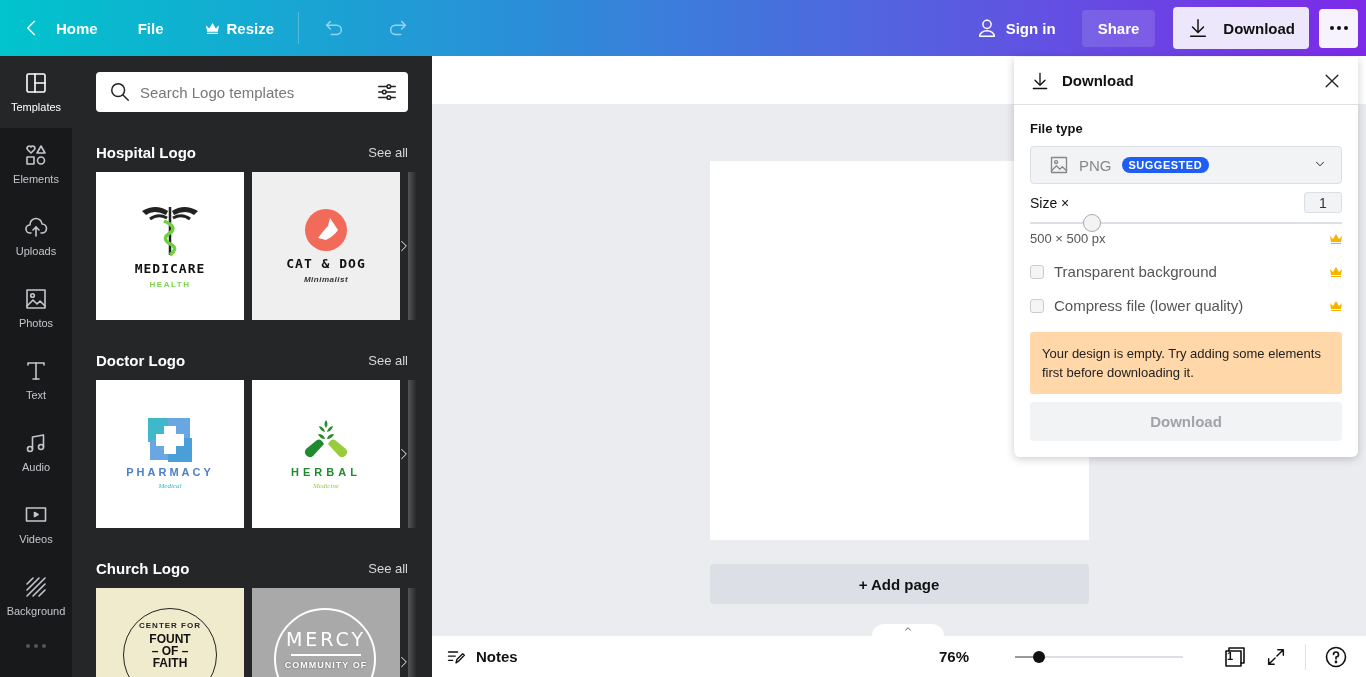 This screenshot has height=677, width=1366. Describe the element at coordinates (170, 440) in the screenshot. I see `medical-cross-icon` at that location.